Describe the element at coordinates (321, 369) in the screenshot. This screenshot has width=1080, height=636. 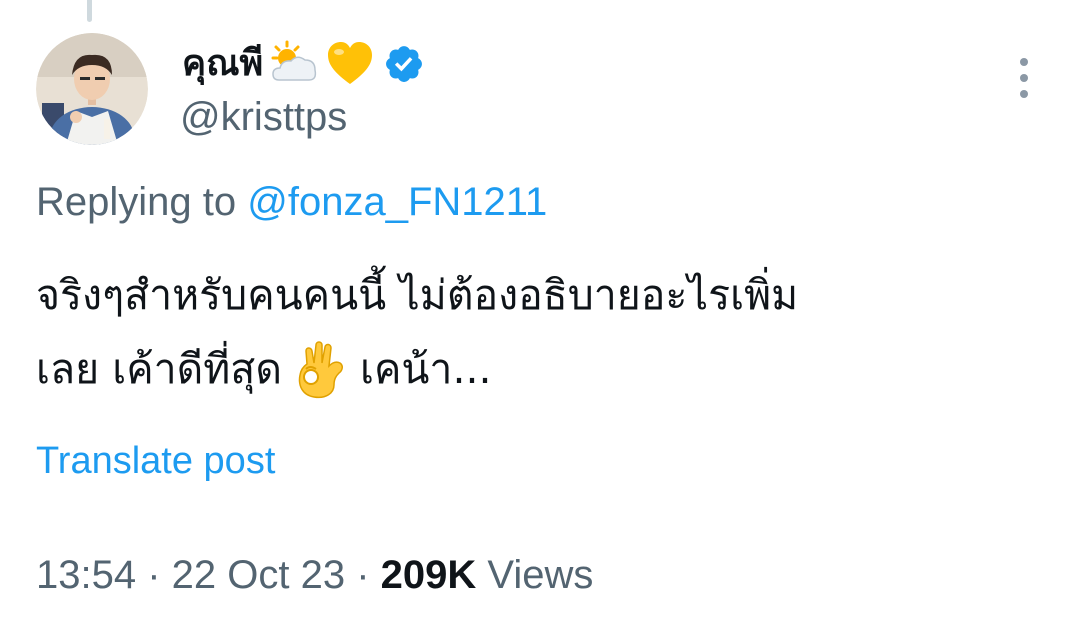
I see `ok-hand-icon` at that location.